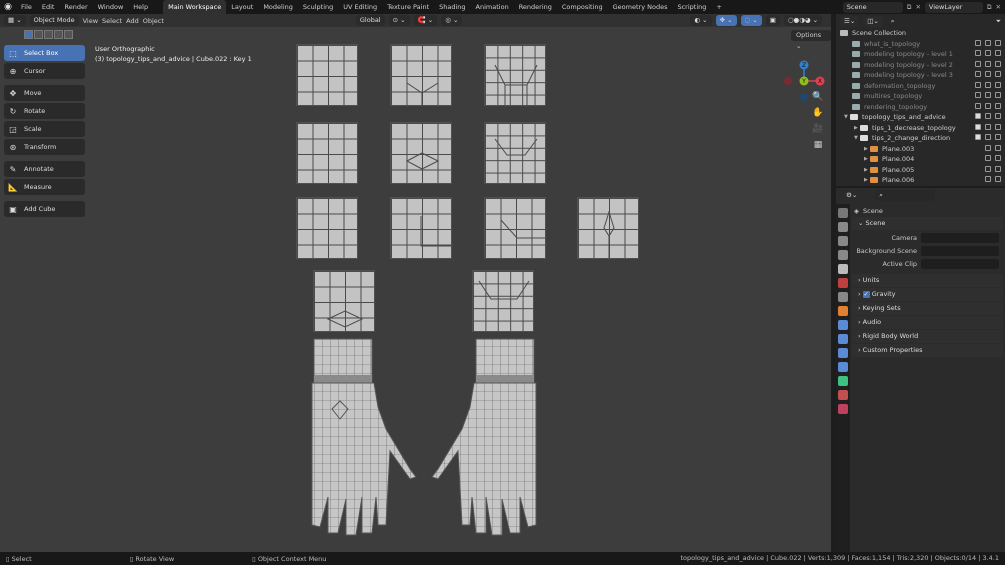 The image size is (1005, 565). What do you see at coordinates (640, 7) in the screenshot?
I see `tab-geometry-nodes: Geometry Nodes` at bounding box center [640, 7].